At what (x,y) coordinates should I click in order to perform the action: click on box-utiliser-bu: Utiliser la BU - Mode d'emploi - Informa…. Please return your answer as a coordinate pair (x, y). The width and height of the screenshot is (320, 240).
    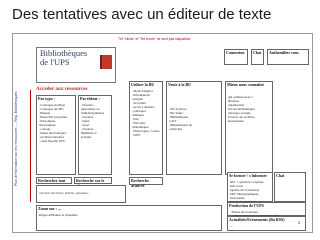
    Looking at the image, I should click on (146, 128).